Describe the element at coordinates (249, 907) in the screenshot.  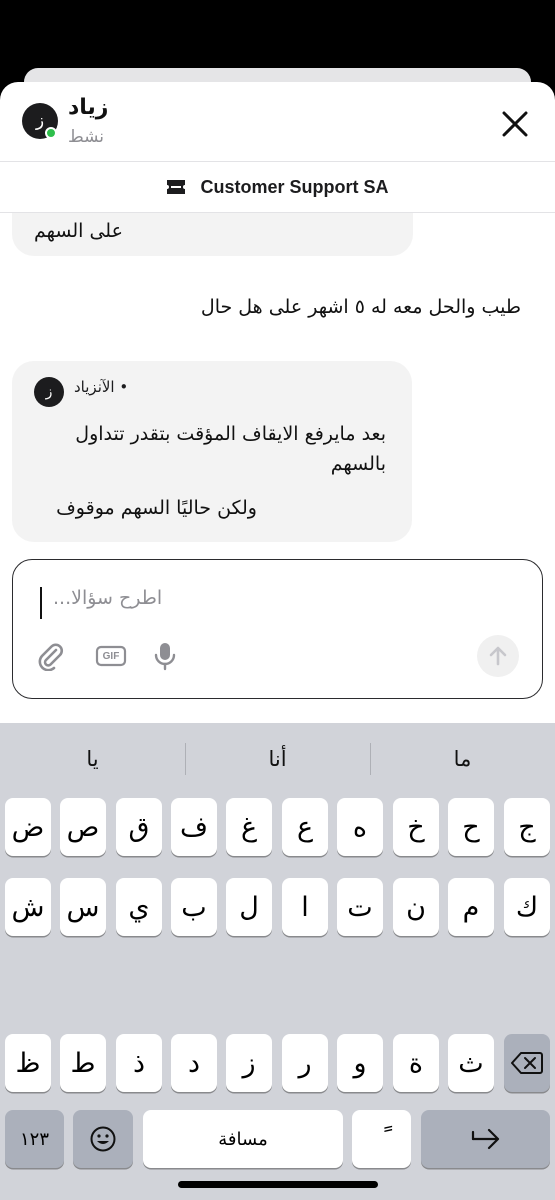
I see `key: ل` at that location.